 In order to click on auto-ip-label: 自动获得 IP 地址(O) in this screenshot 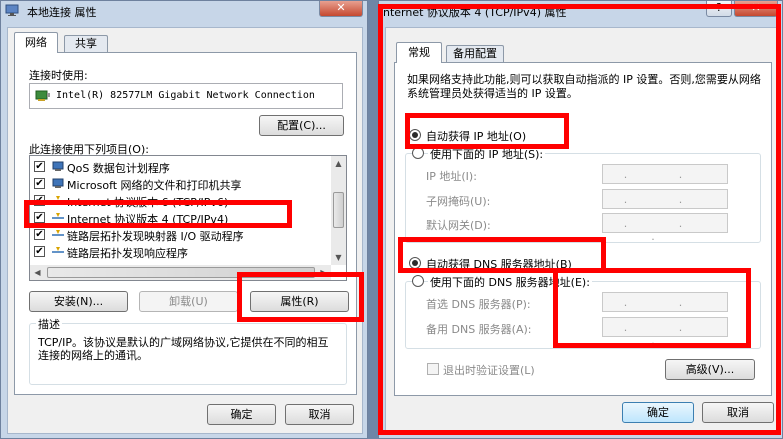, I will do `click(476, 136)`.